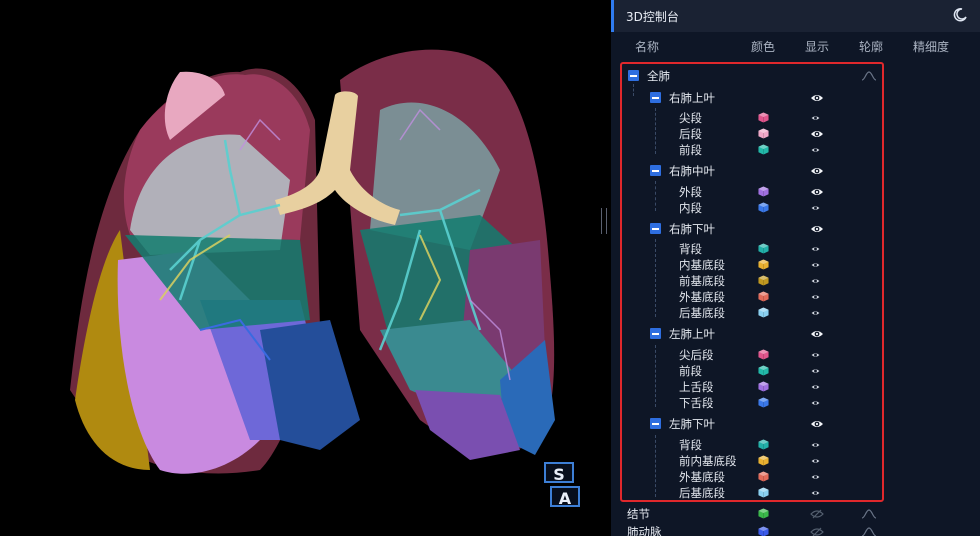 This screenshot has width=980, height=536. What do you see at coordinates (795, 355) in the screenshot?
I see `tree-row: 尖后段` at bounding box center [795, 355].